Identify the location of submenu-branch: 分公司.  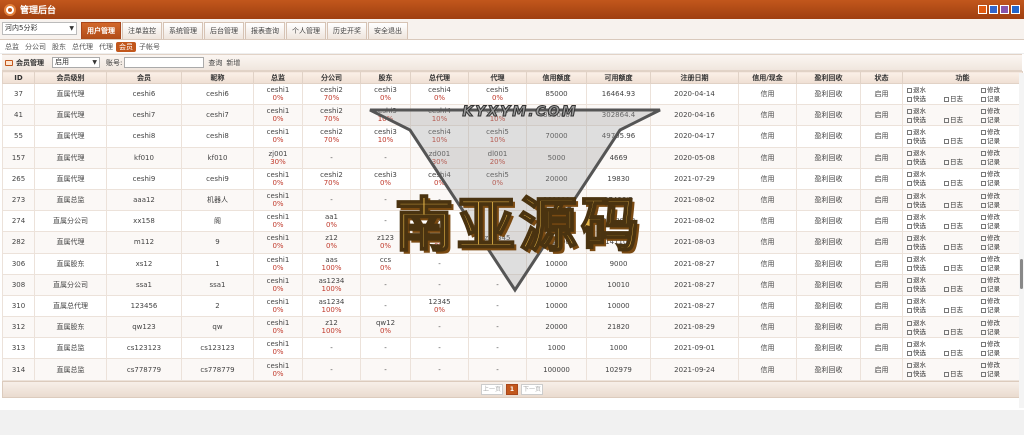
(35, 47).